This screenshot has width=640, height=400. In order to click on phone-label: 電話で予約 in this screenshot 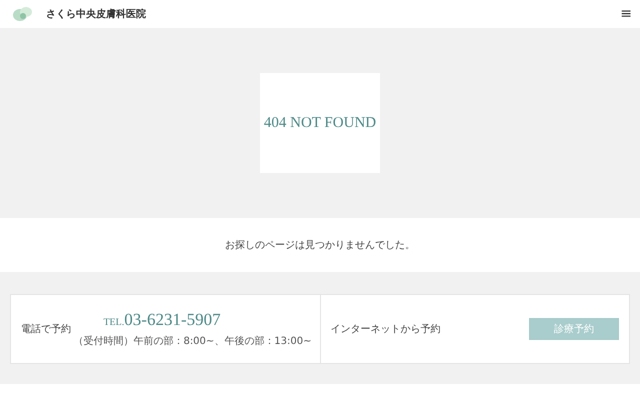, I will do `click(46, 329)`.